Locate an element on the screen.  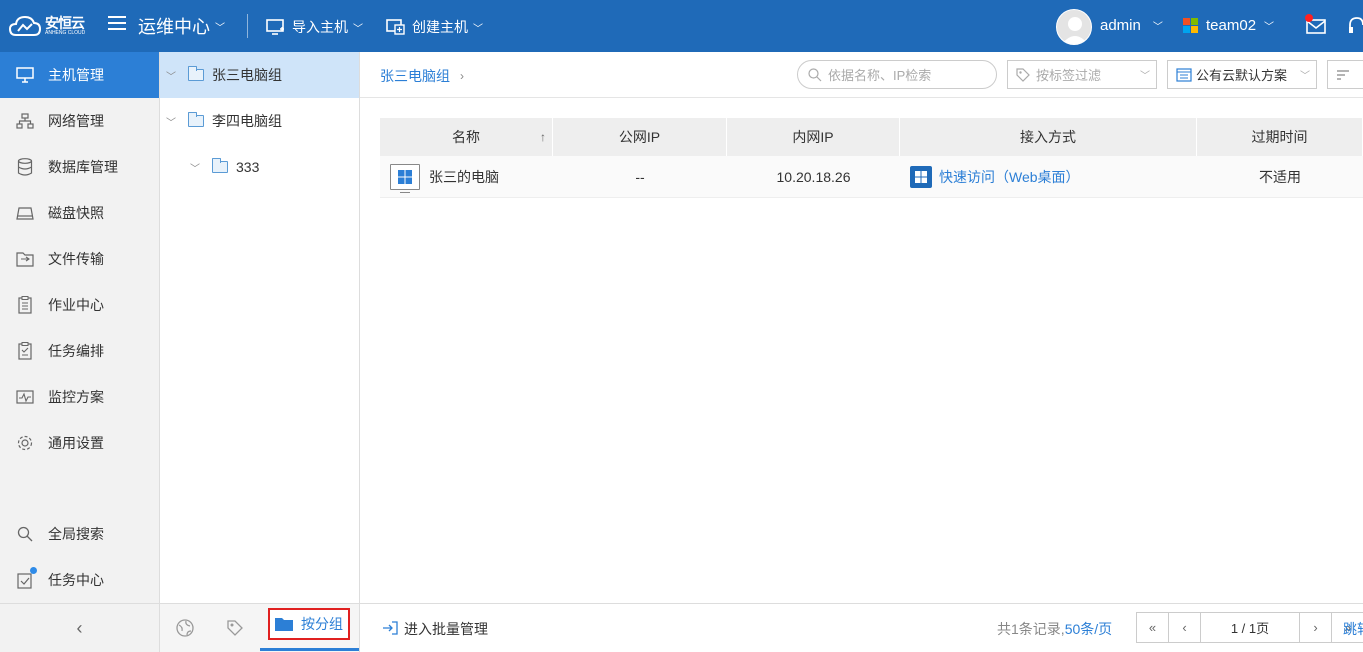
monitor-icon is located at coordinates (25, 75).